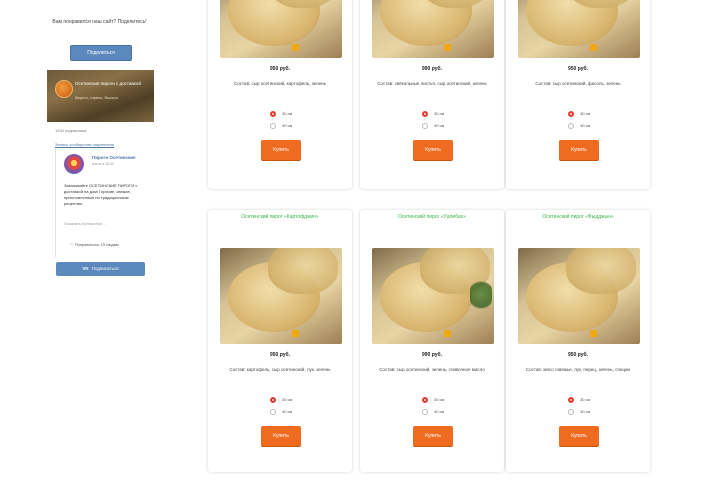  Describe the element at coordinates (64, 89) in the screenshot. I see `community-logo-icon` at that location.